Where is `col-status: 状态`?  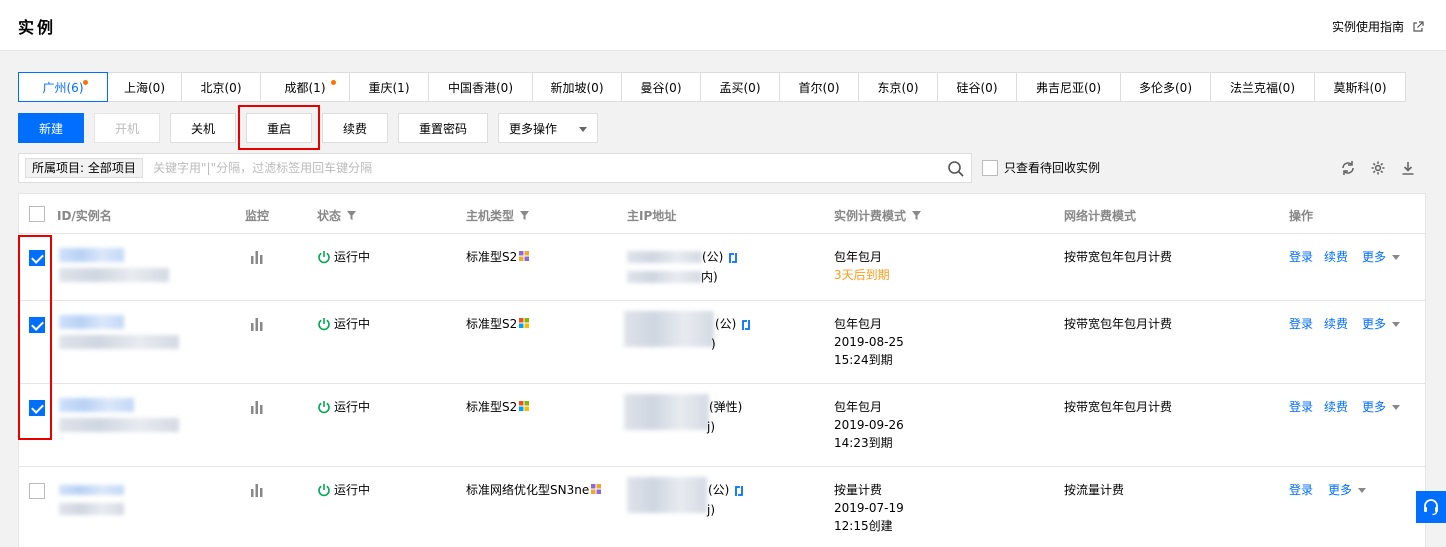
col-status: 状态 is located at coordinates (337, 215).